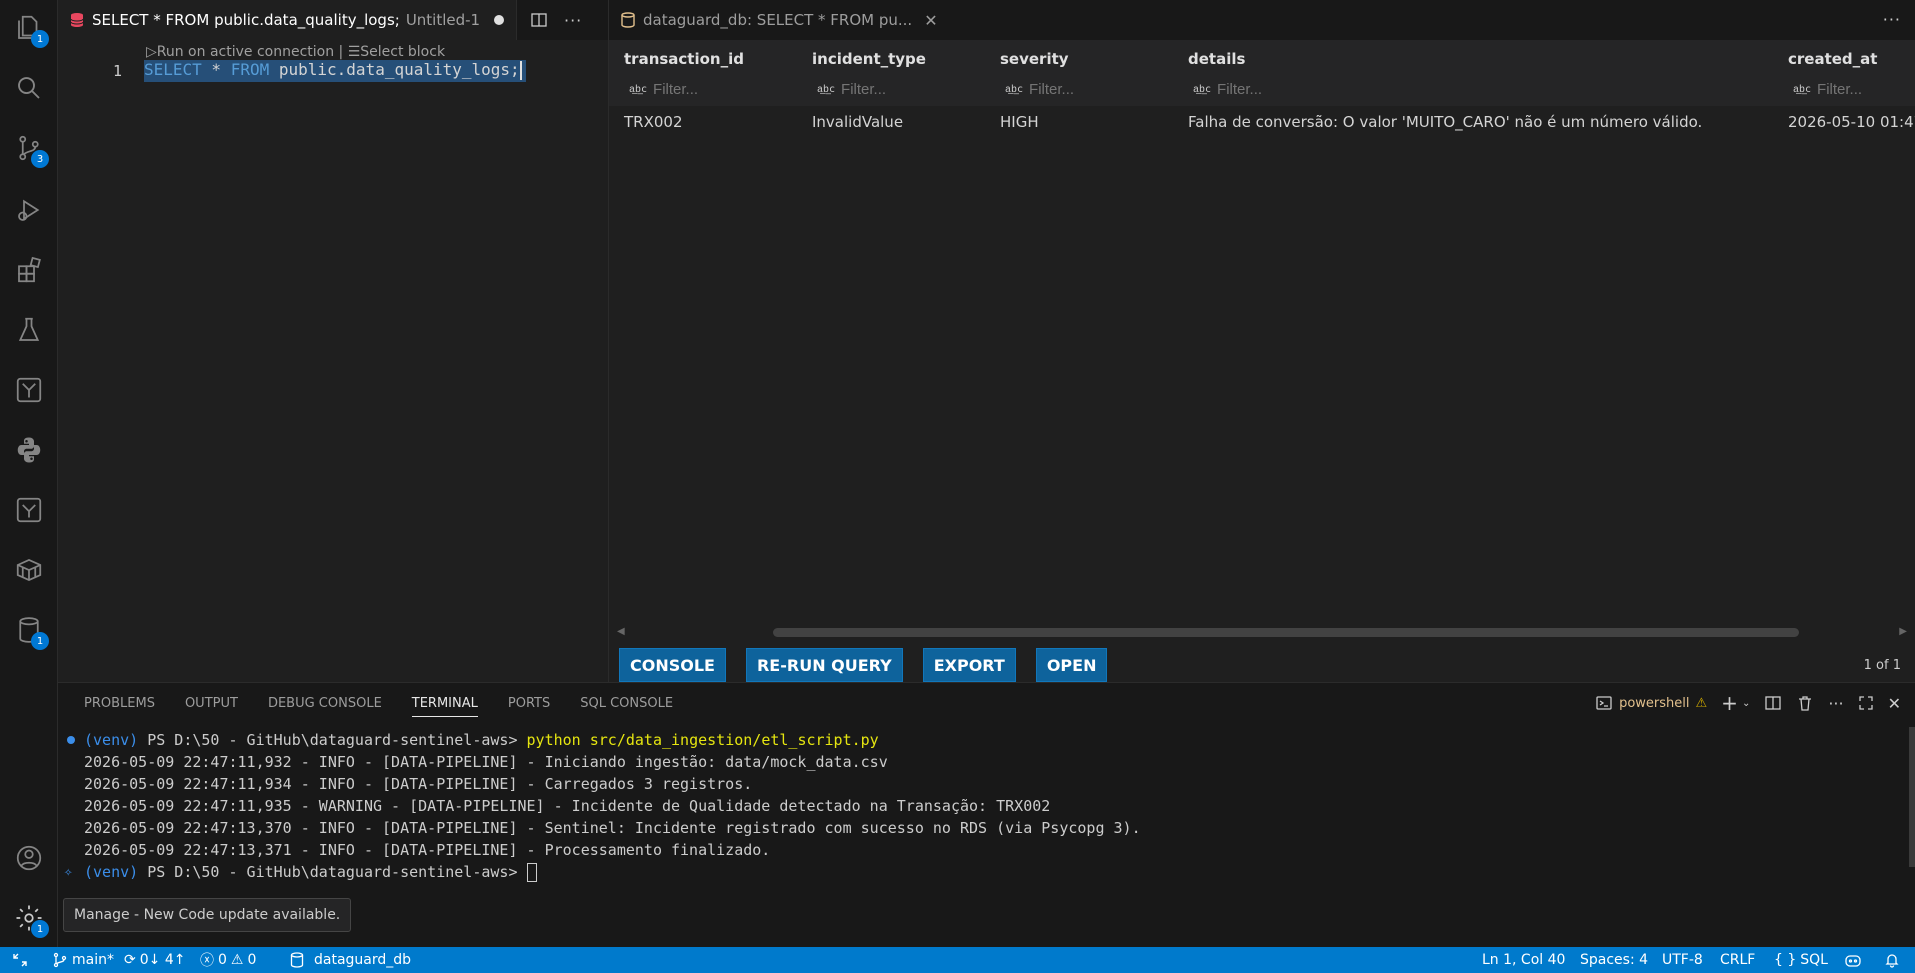  I want to click on extensions-icon, so click(29, 270).